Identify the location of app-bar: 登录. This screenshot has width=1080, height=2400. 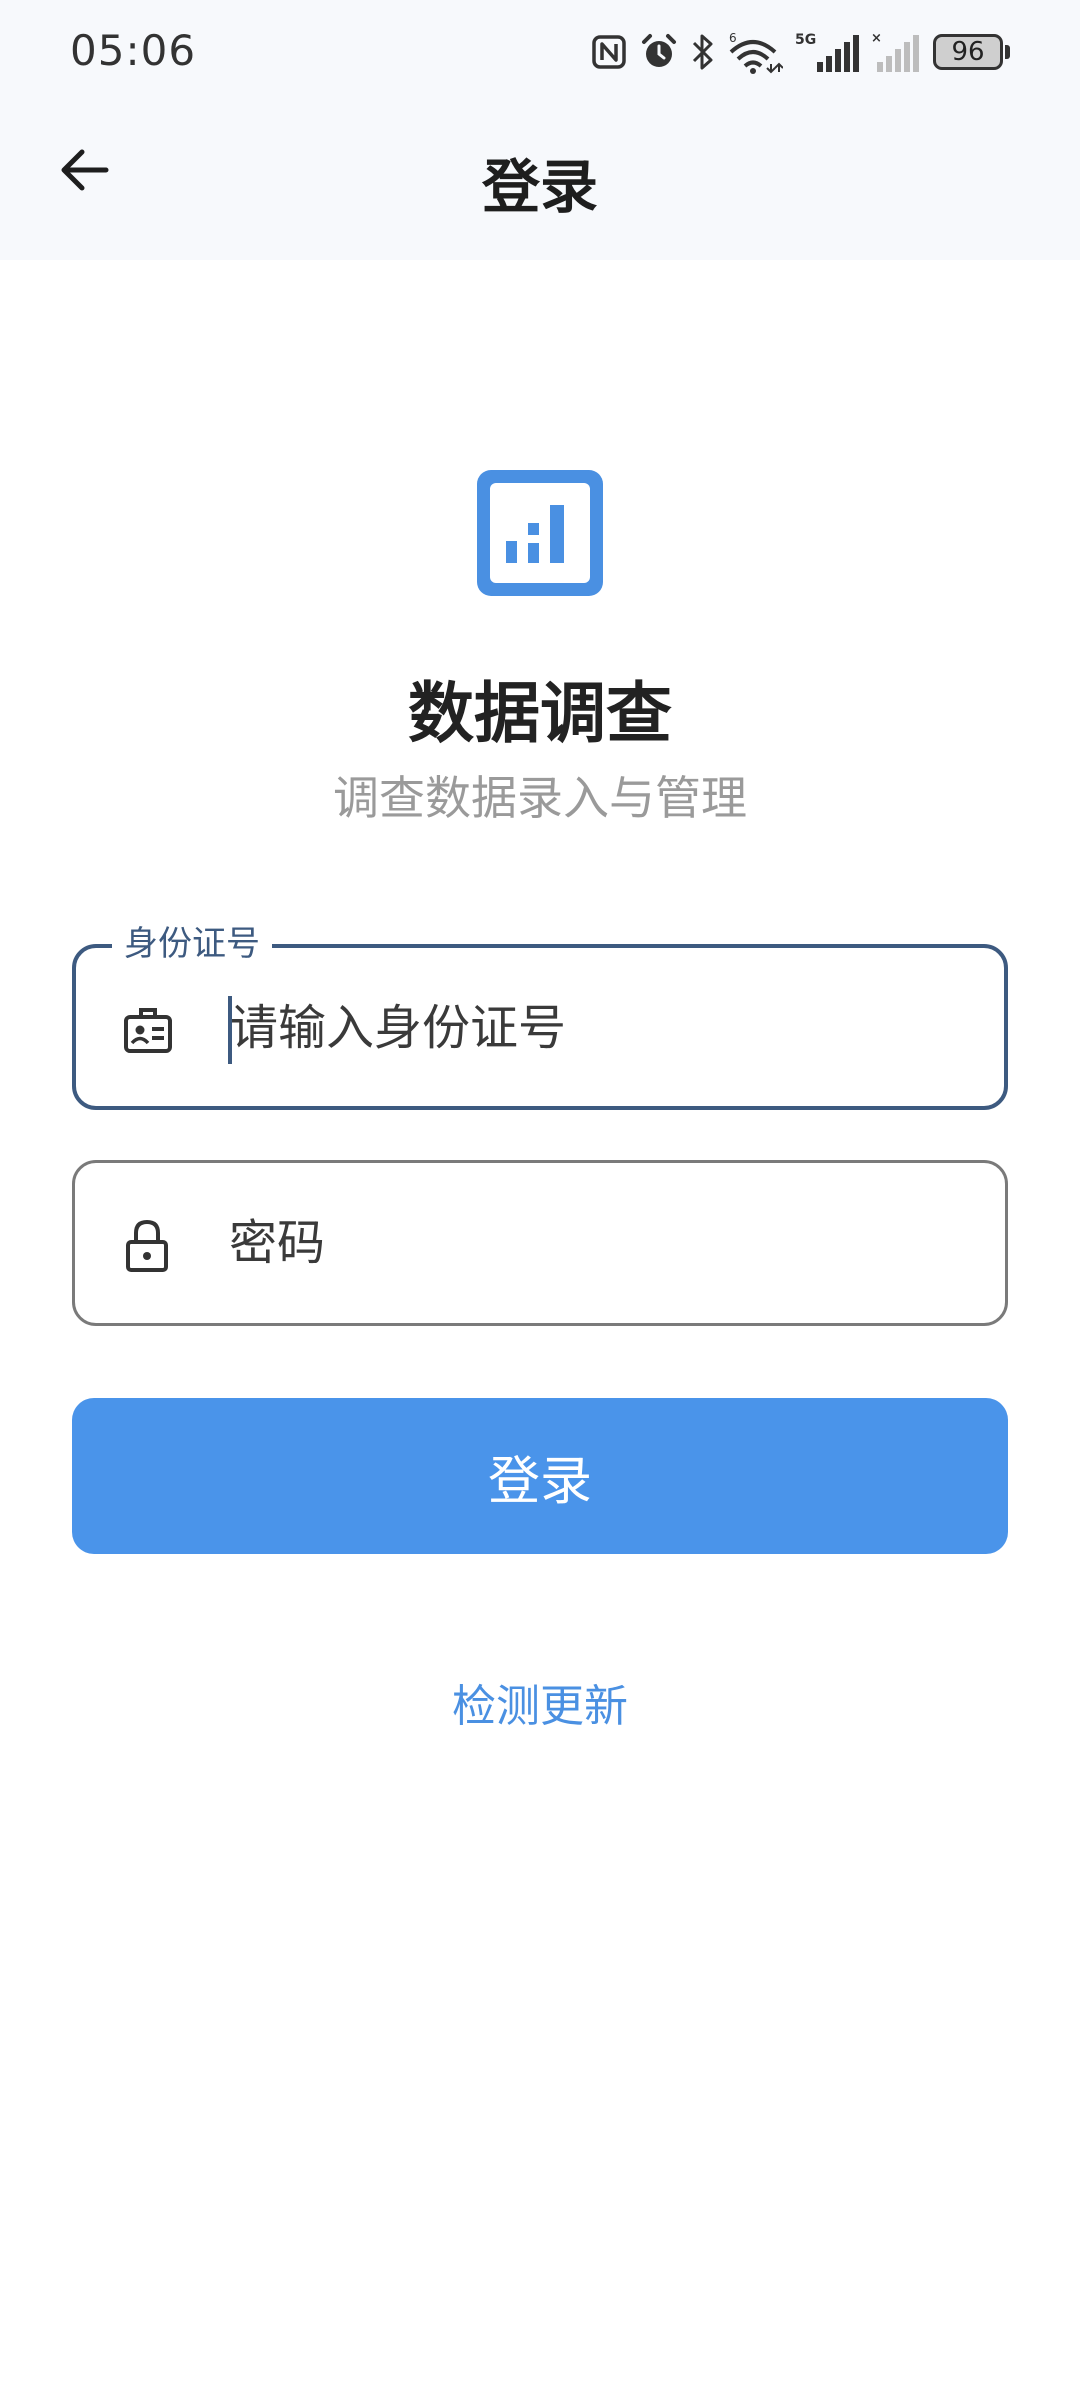
(540, 181).